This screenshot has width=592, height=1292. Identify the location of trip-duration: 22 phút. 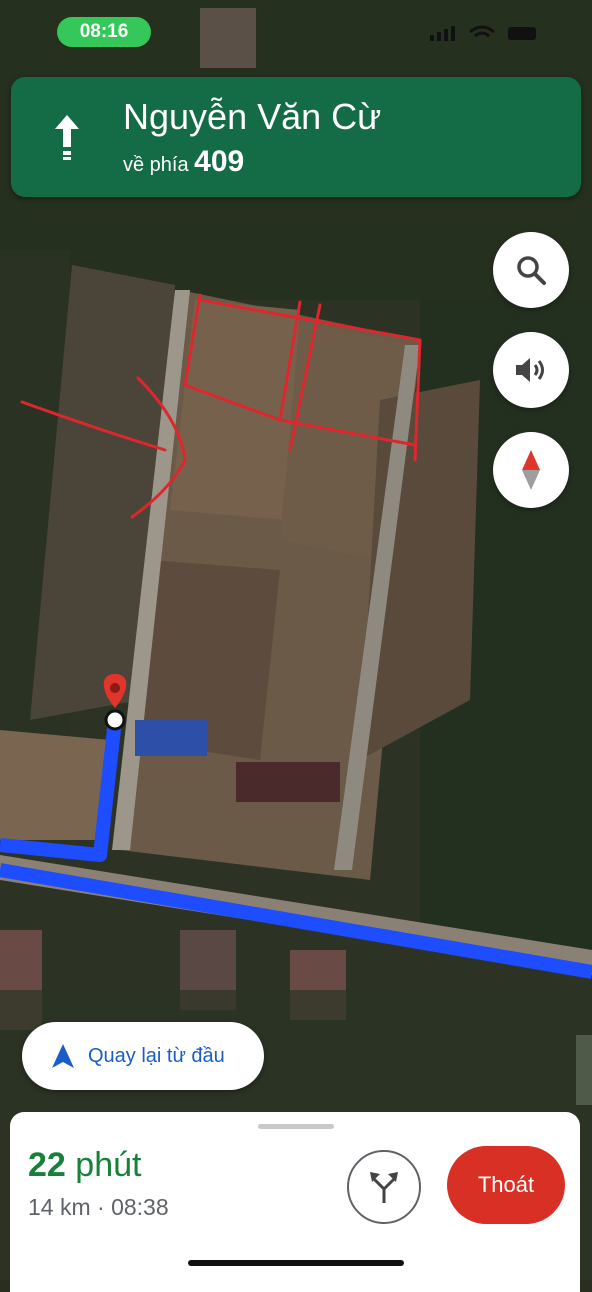
(84, 1165).